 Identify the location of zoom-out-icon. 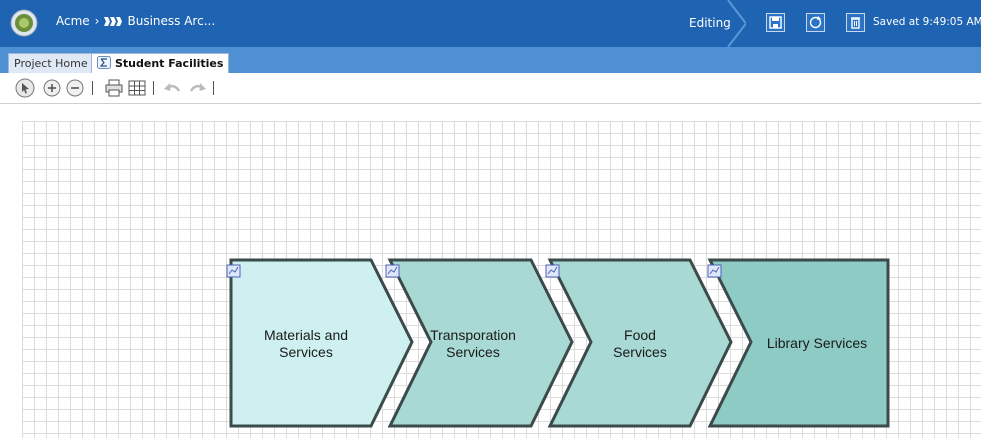
(75, 88).